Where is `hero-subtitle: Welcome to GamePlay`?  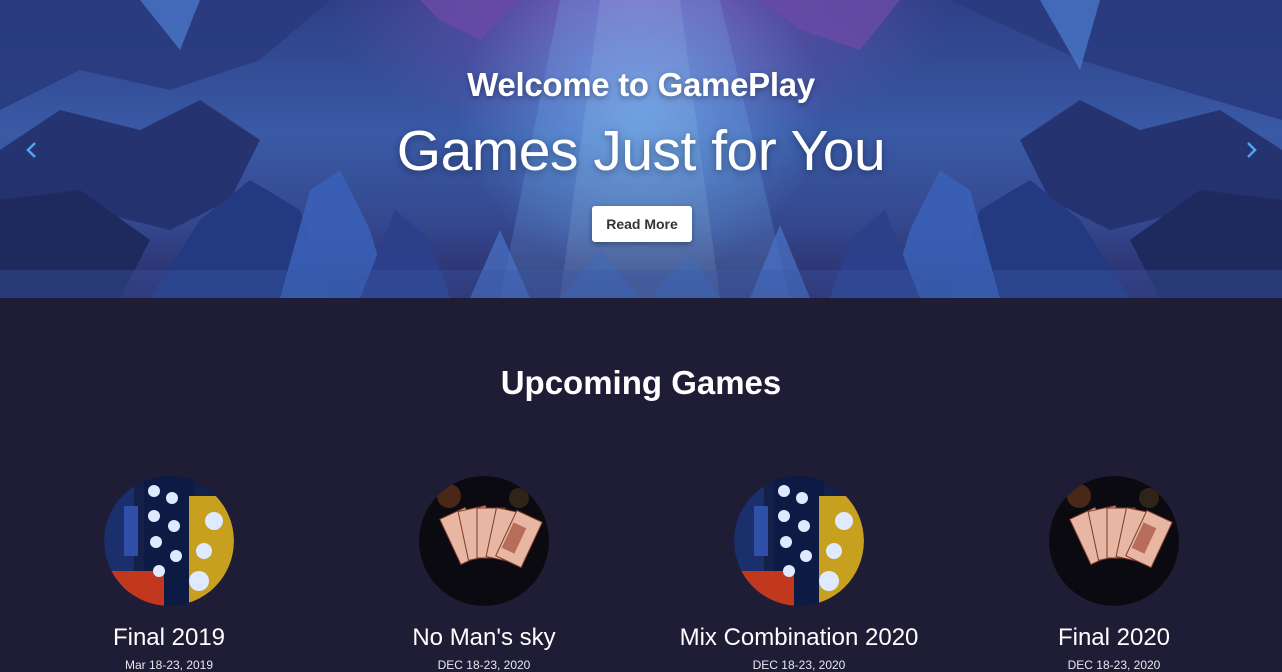 hero-subtitle: Welcome to GamePlay is located at coordinates (641, 84).